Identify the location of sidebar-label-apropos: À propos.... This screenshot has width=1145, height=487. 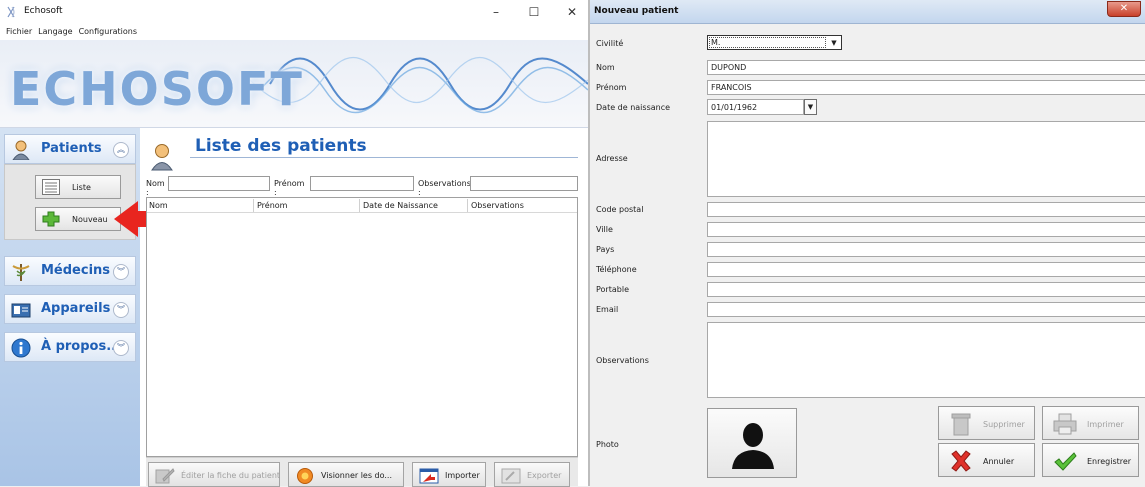
(81, 346).